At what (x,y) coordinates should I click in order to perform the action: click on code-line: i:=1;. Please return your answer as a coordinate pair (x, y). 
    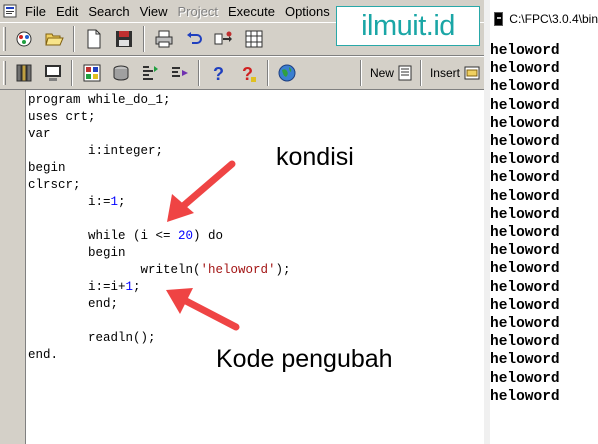
    Looking at the image, I should click on (77, 202).